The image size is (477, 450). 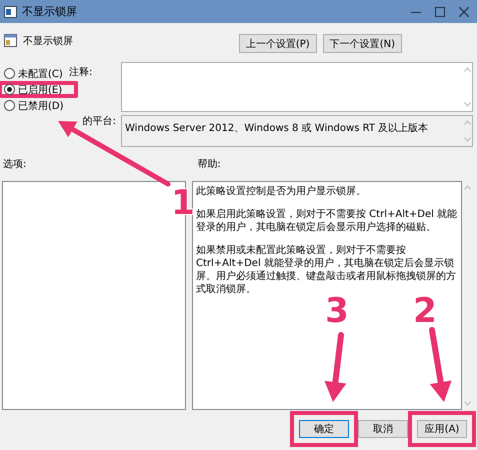 What do you see at coordinates (335, 367) in the screenshot?
I see `arrow` at bounding box center [335, 367].